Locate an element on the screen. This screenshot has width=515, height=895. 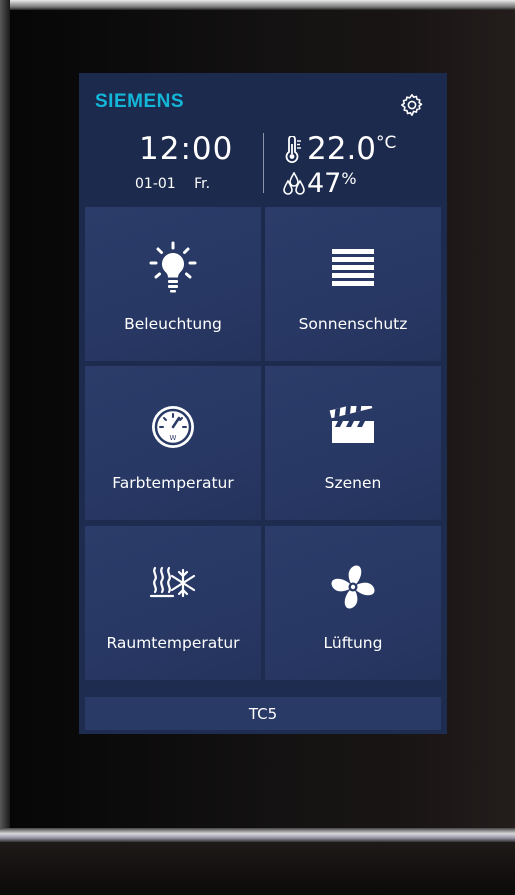
tile-label: Szenen is located at coordinates (353, 483).